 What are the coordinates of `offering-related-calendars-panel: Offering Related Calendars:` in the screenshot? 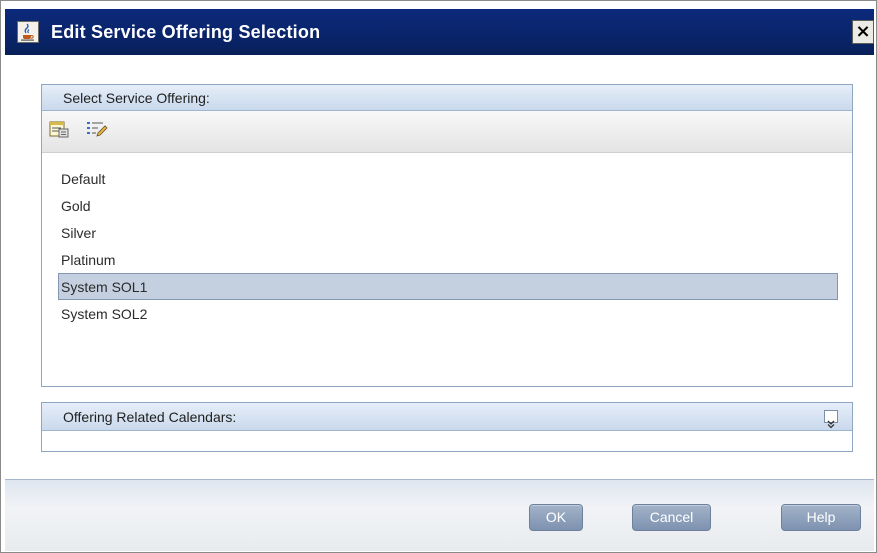 It's located at (447, 427).